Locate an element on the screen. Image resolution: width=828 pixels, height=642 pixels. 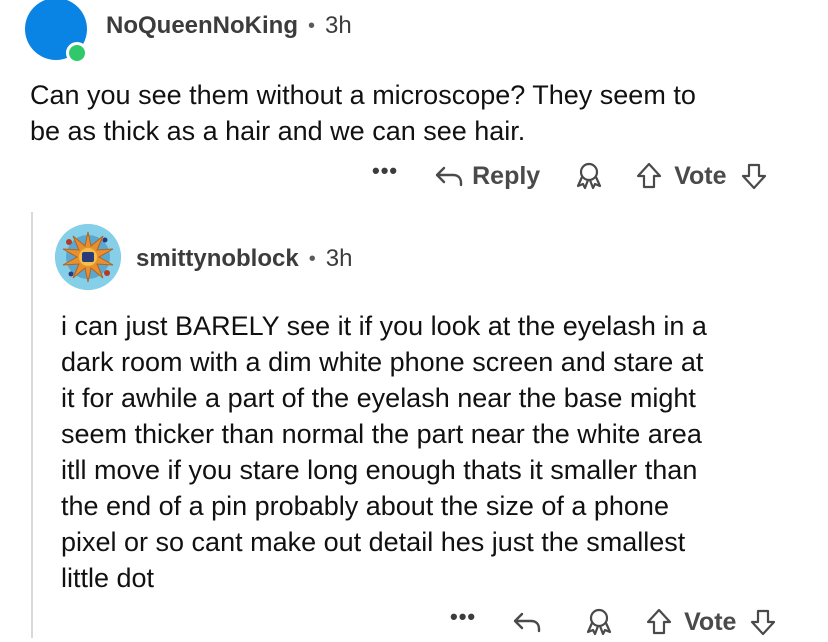
reply-button: Reply is located at coordinates (487, 176).